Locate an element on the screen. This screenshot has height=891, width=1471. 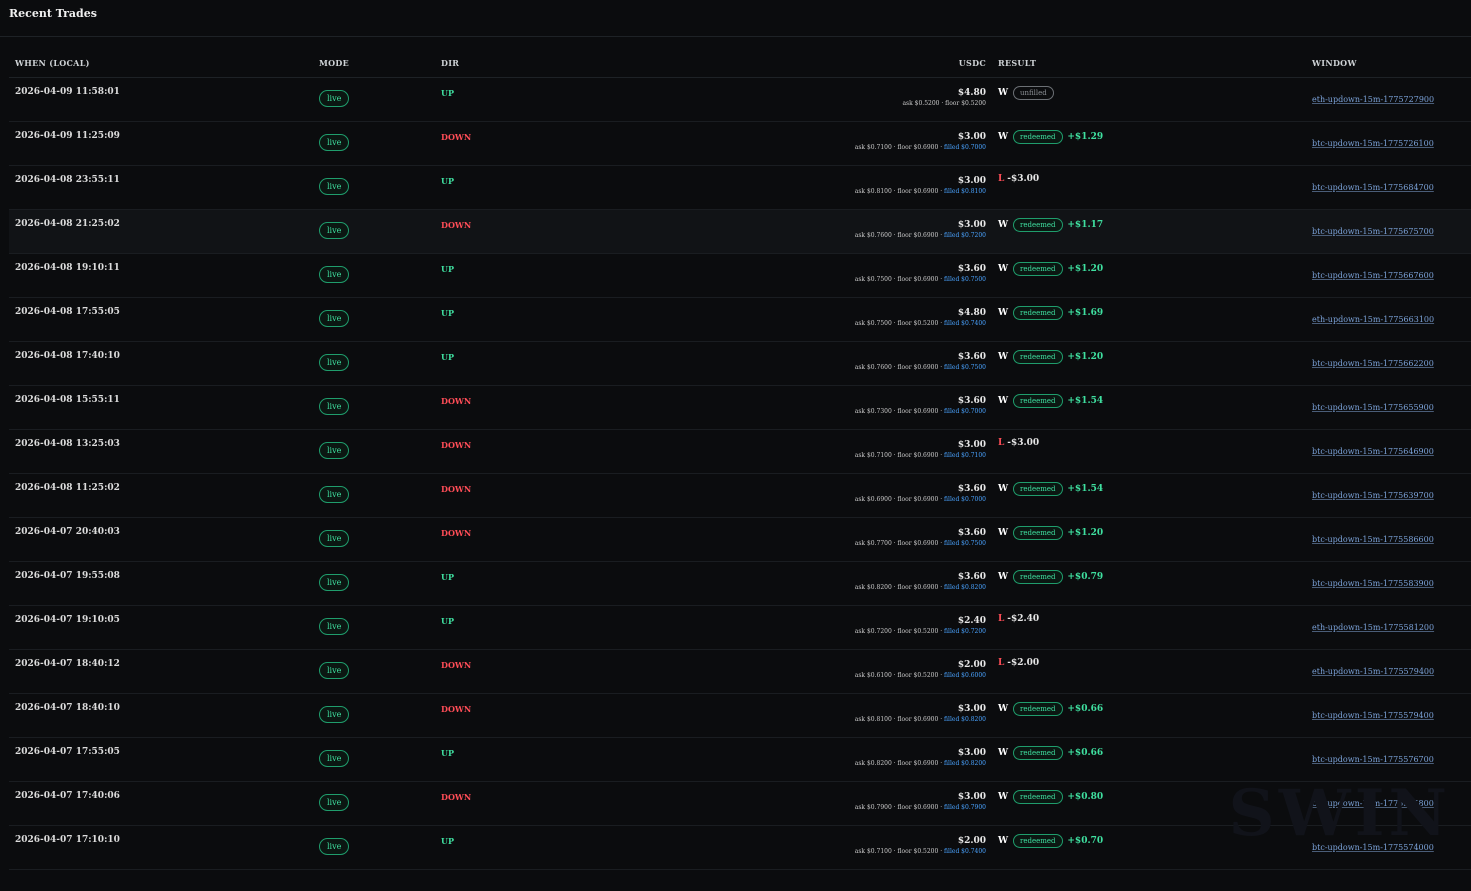
window-cell: btc-updown-15m-1775662200 is located at coordinates (1388, 363).